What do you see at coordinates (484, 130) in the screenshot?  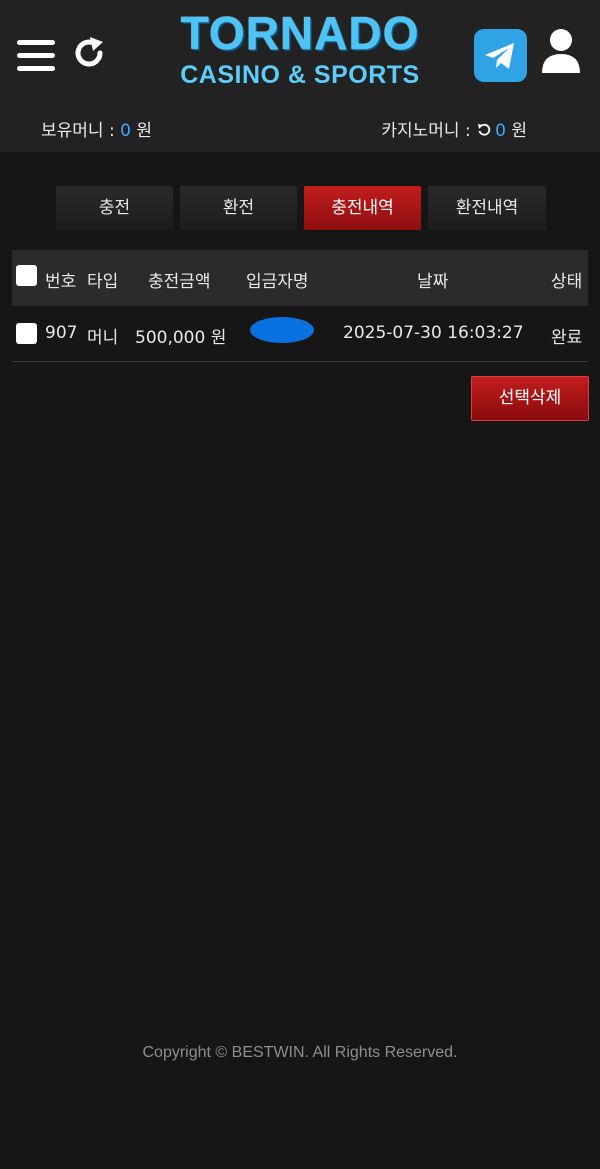 I see `casino-refresh-icon` at bounding box center [484, 130].